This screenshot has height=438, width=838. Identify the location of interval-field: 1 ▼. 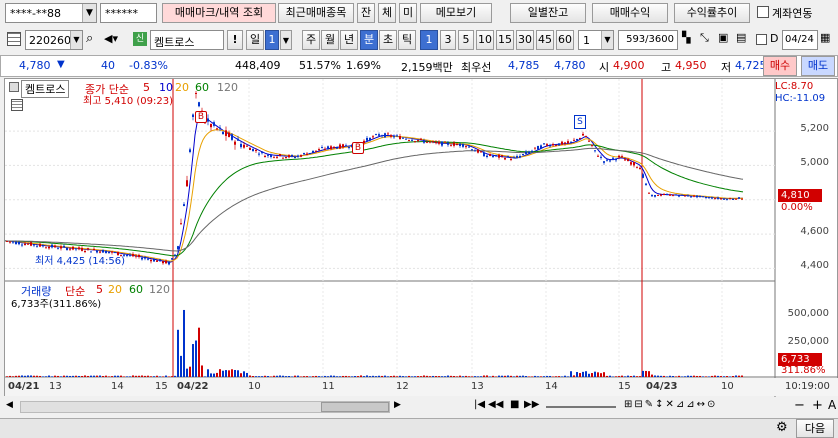
(596, 40).